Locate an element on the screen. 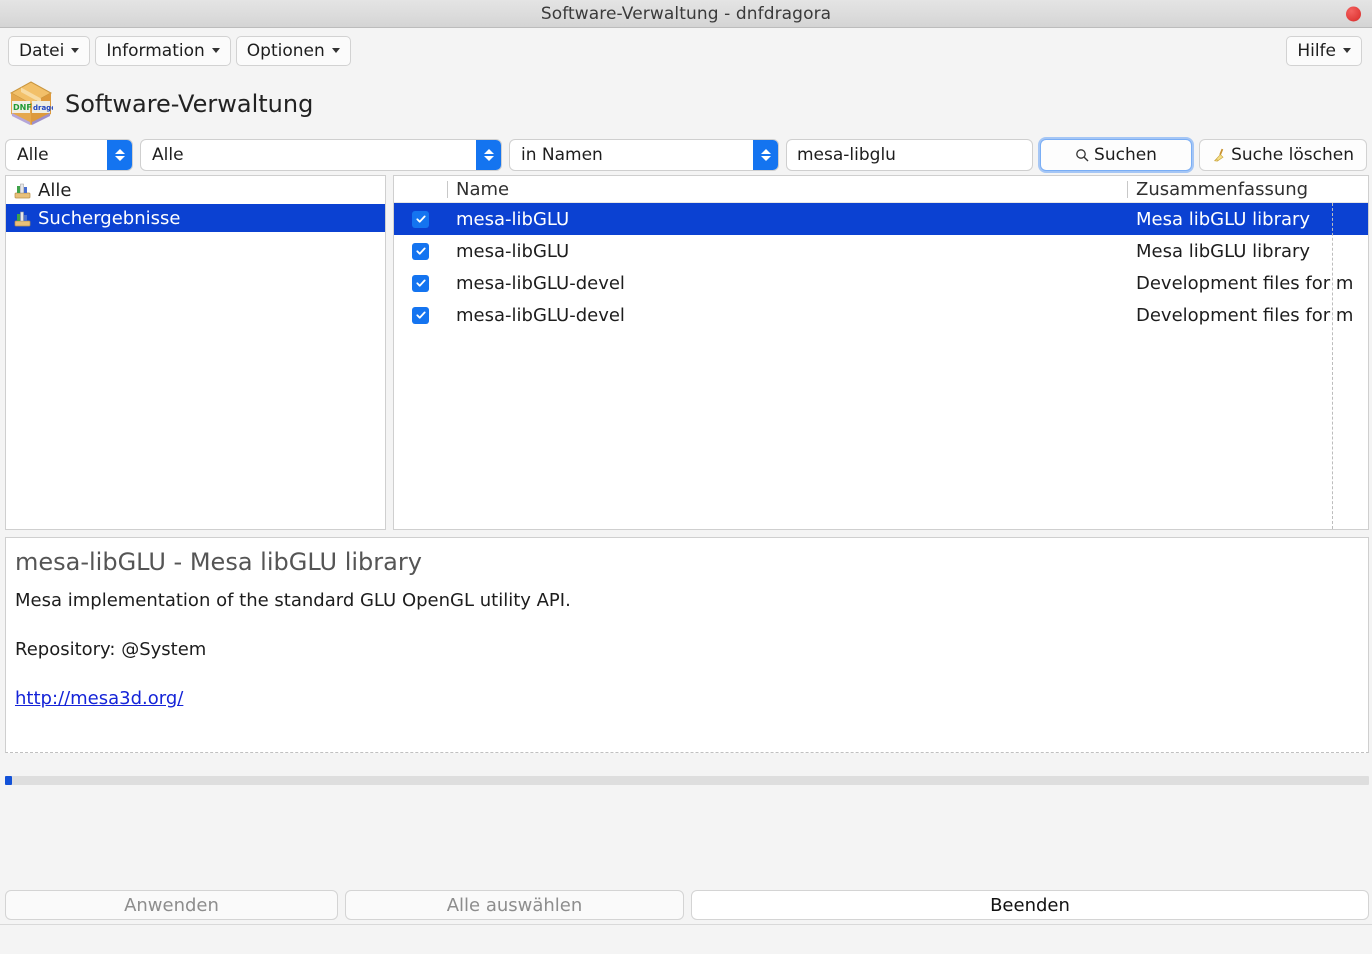 This screenshot has height=954, width=1372. close-button is located at coordinates (1353, 13).